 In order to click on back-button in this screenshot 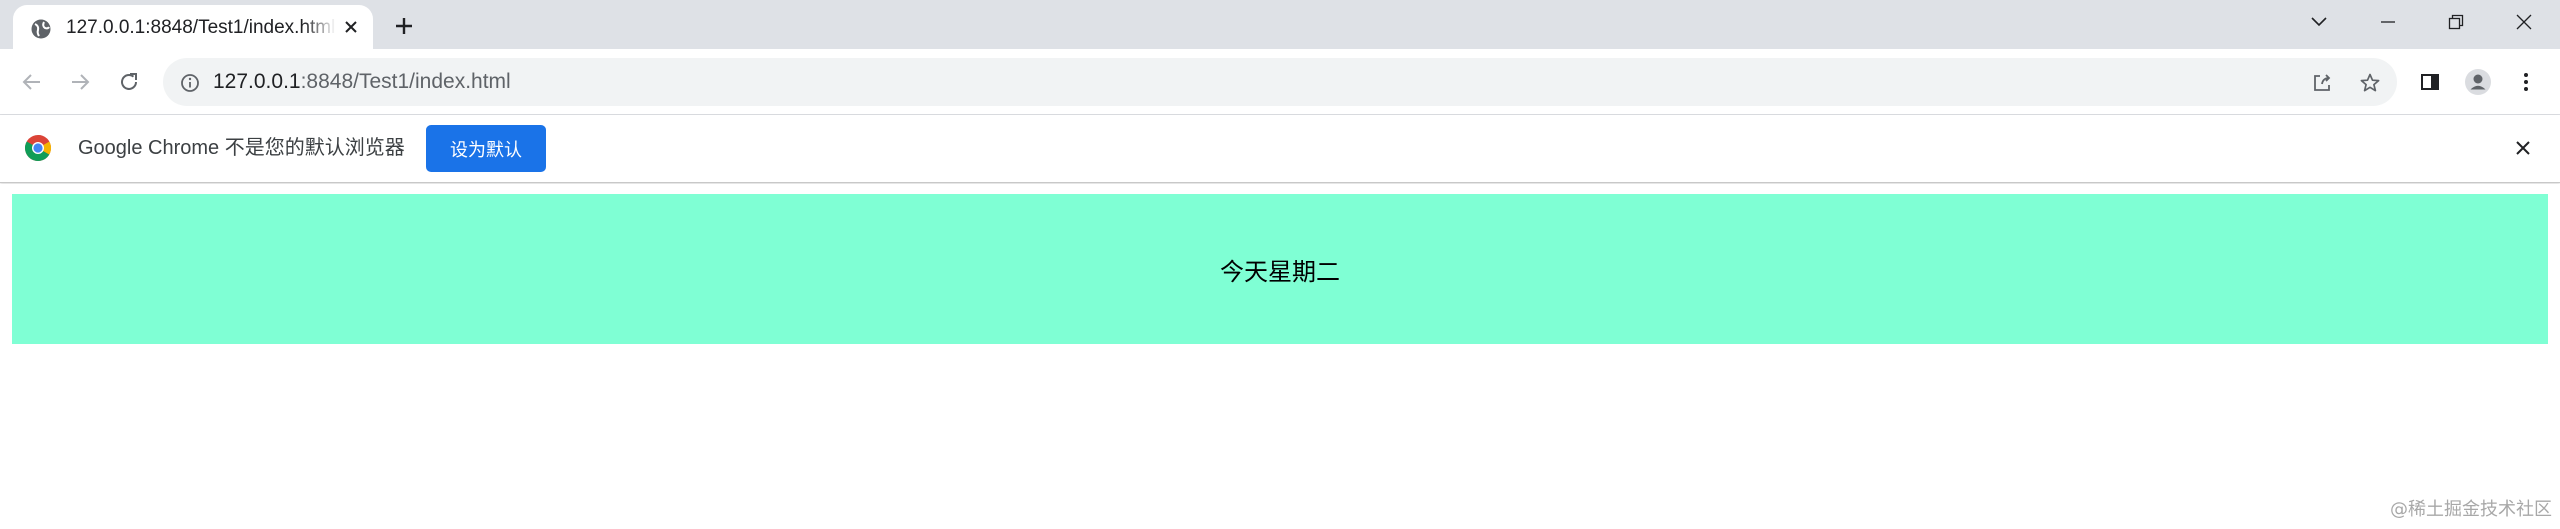, I will do `click(32, 82)`.